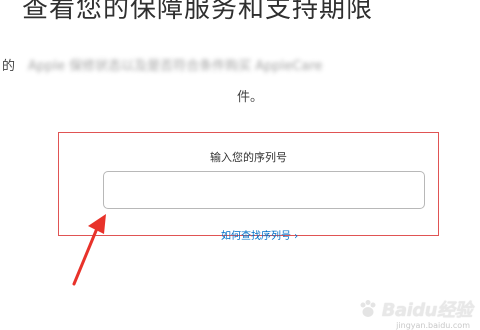  I want to click on baidu-watermark: Baidu经验, so click(415, 309).